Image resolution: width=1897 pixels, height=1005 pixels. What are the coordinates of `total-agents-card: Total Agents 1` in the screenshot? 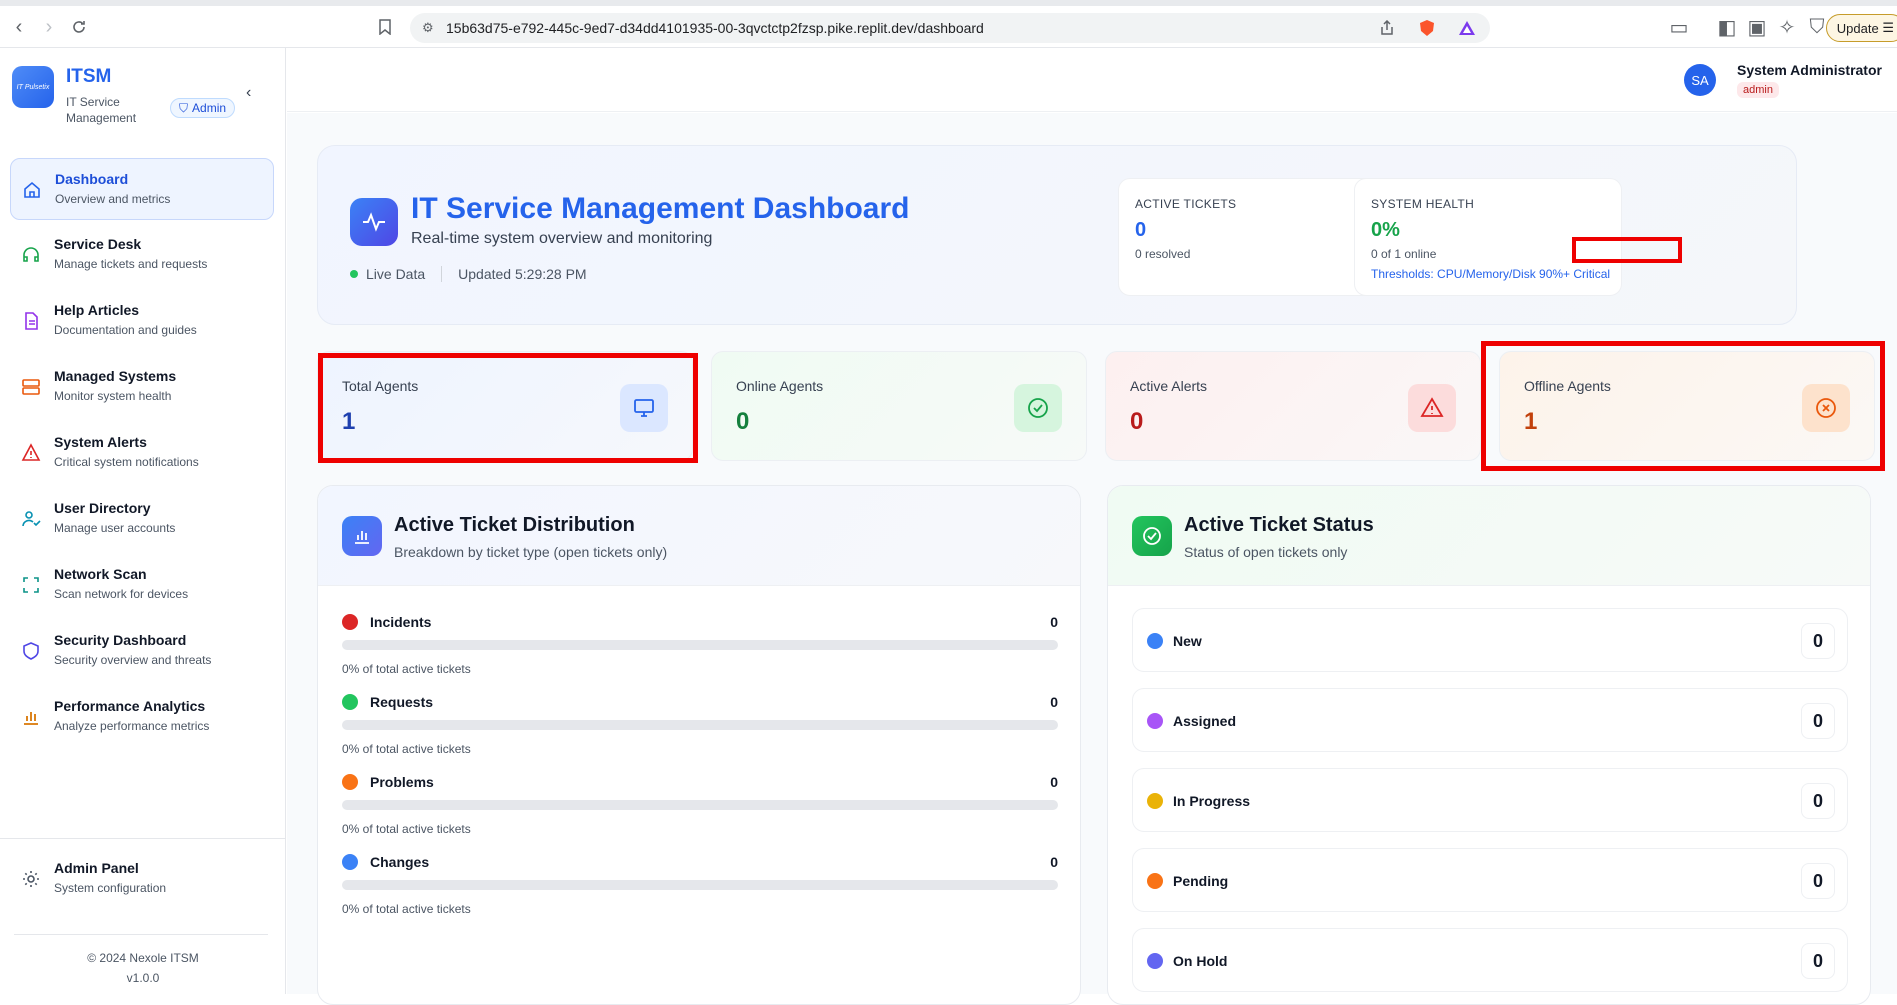 It's located at (505, 406).